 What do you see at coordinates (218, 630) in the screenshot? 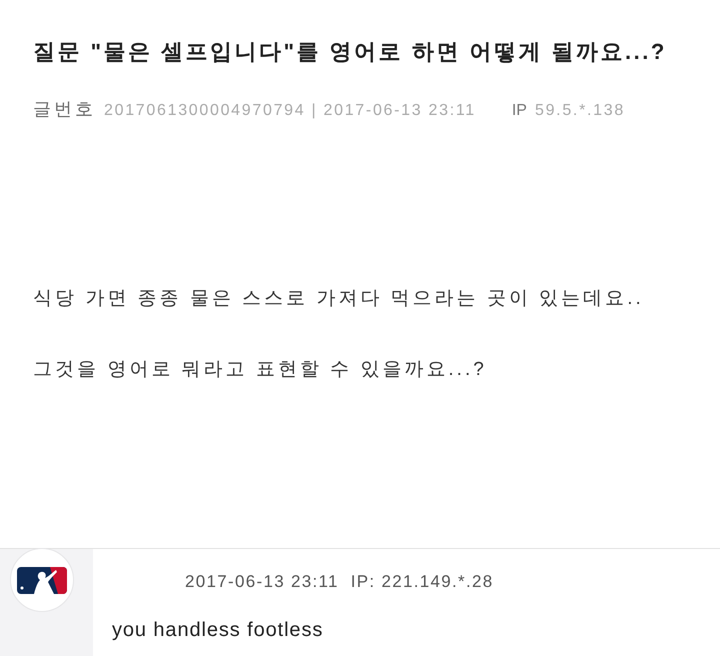
I see `comment-text: you handless footless` at bounding box center [218, 630].